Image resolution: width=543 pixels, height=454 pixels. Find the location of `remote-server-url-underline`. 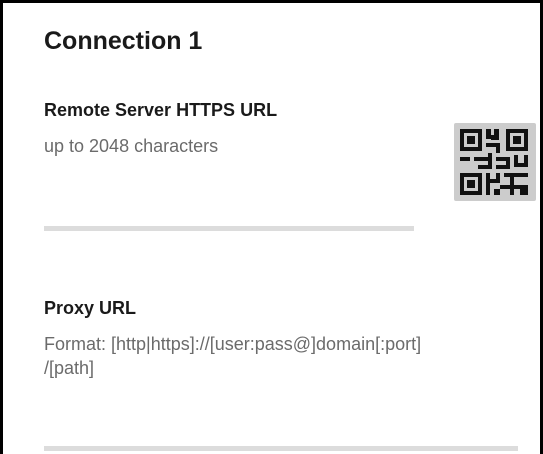

remote-server-url-underline is located at coordinates (229, 228).